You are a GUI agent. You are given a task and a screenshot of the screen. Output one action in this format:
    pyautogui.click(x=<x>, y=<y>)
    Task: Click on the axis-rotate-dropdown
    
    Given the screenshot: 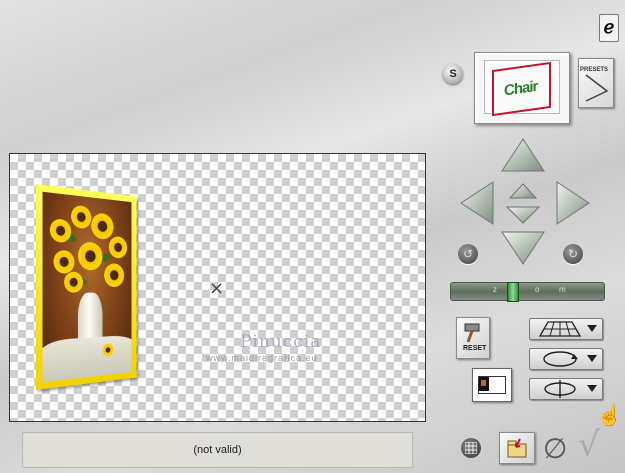 What is the action you would take?
    pyautogui.click(x=566, y=389)
    